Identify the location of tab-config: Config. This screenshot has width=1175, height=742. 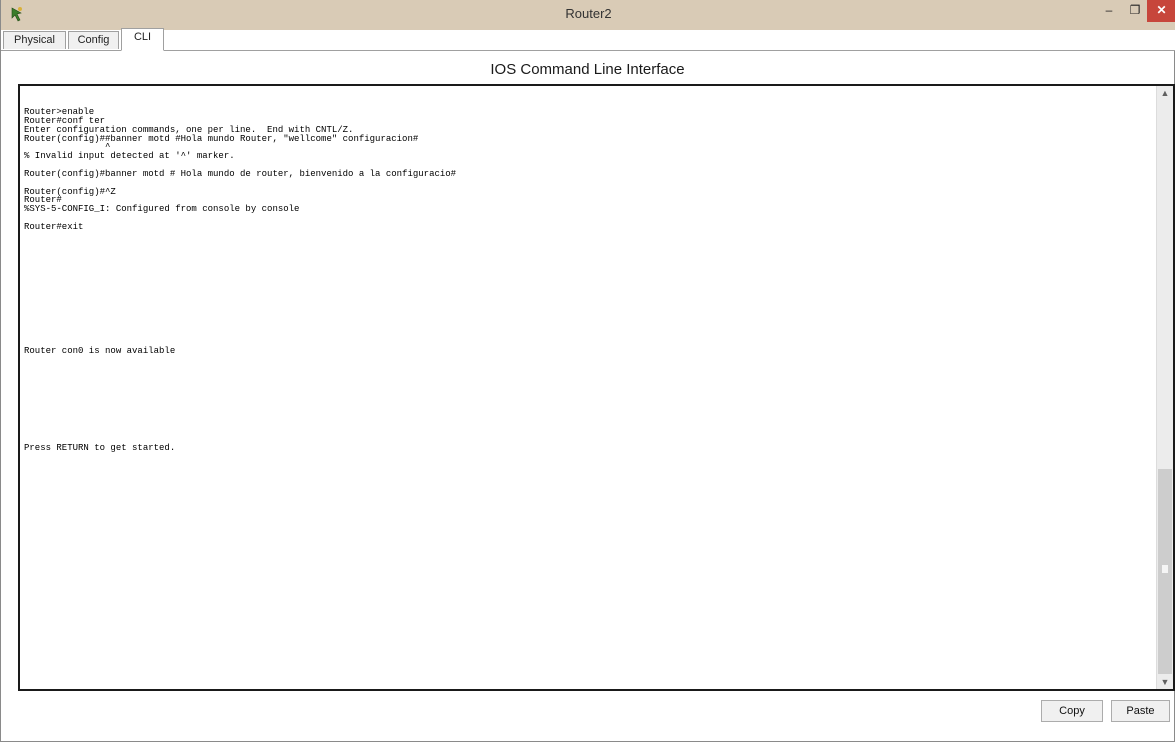
(93, 40).